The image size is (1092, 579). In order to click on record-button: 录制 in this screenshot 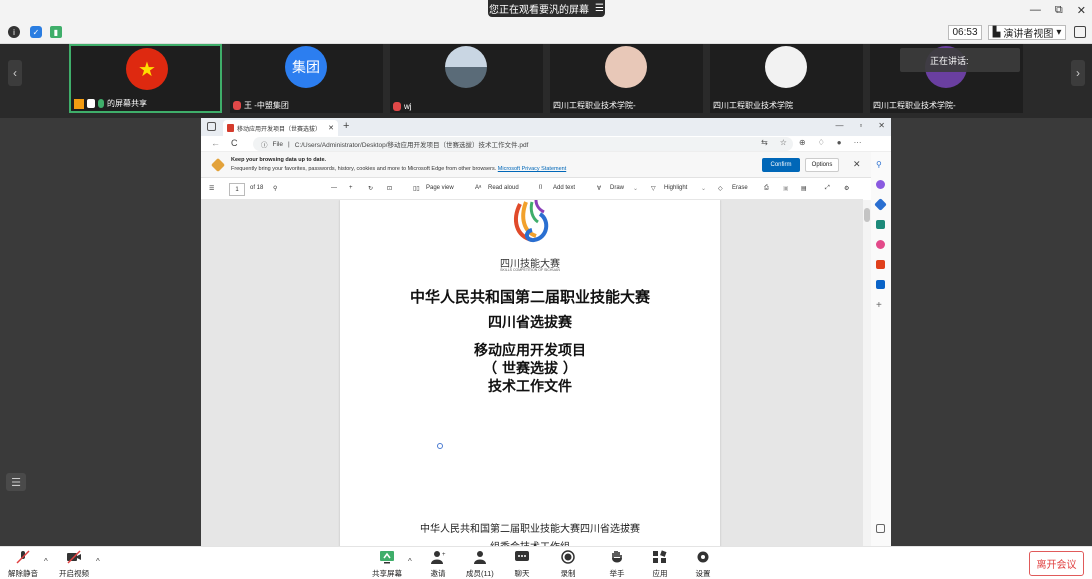, I will do `click(568, 564)`.